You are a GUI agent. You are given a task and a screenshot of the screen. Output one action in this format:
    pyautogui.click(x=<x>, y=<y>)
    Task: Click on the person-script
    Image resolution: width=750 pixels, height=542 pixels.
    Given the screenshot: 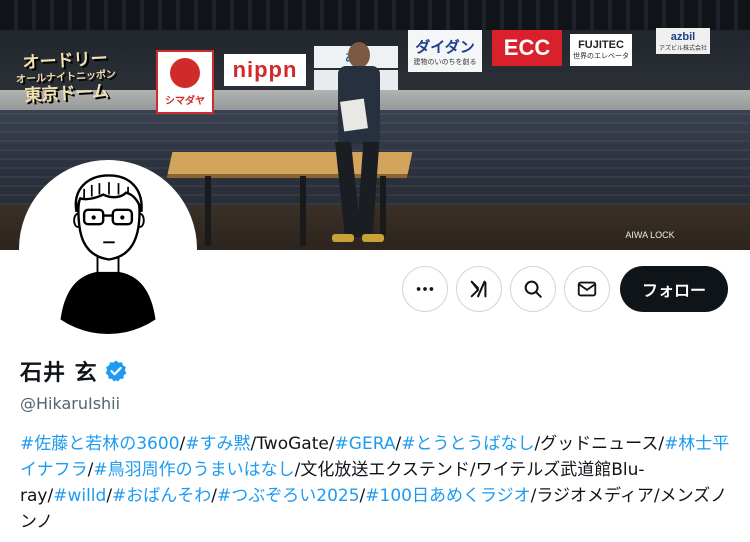 What is the action you would take?
    pyautogui.click(x=354, y=115)
    